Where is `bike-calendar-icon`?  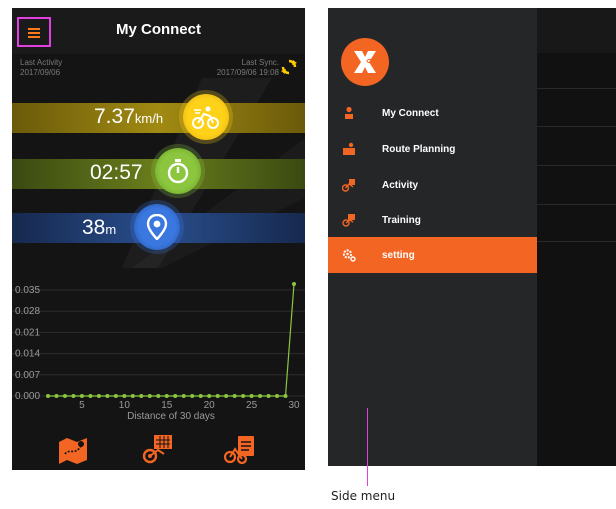
bike-calendar-icon is located at coordinates (158, 449).